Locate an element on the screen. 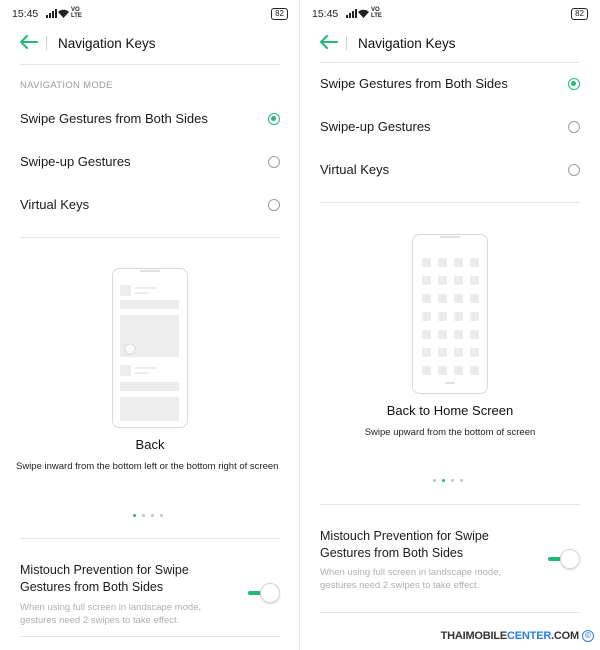 This screenshot has height=650, width=600. gesture-title: Back is located at coordinates (150, 444).